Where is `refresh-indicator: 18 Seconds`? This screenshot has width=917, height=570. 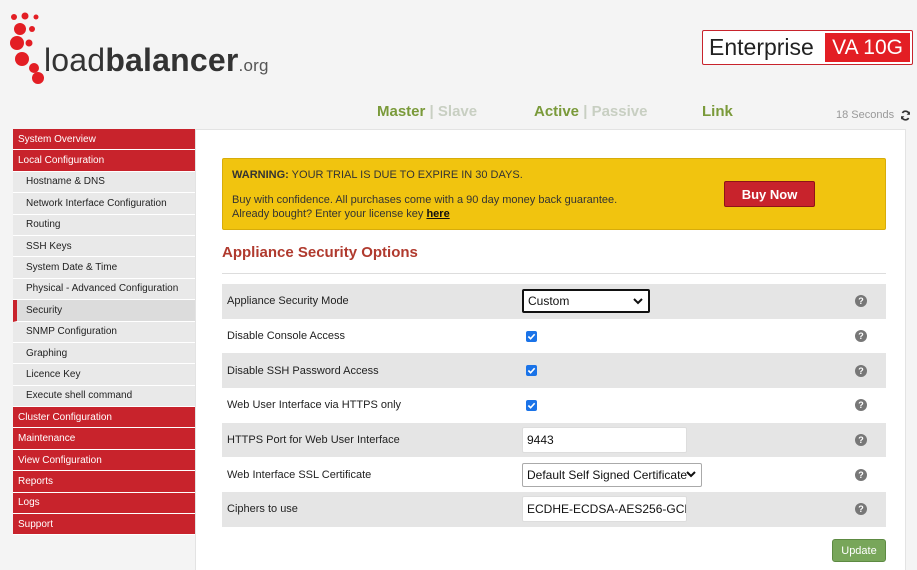 refresh-indicator: 18 Seconds is located at coordinates (873, 115).